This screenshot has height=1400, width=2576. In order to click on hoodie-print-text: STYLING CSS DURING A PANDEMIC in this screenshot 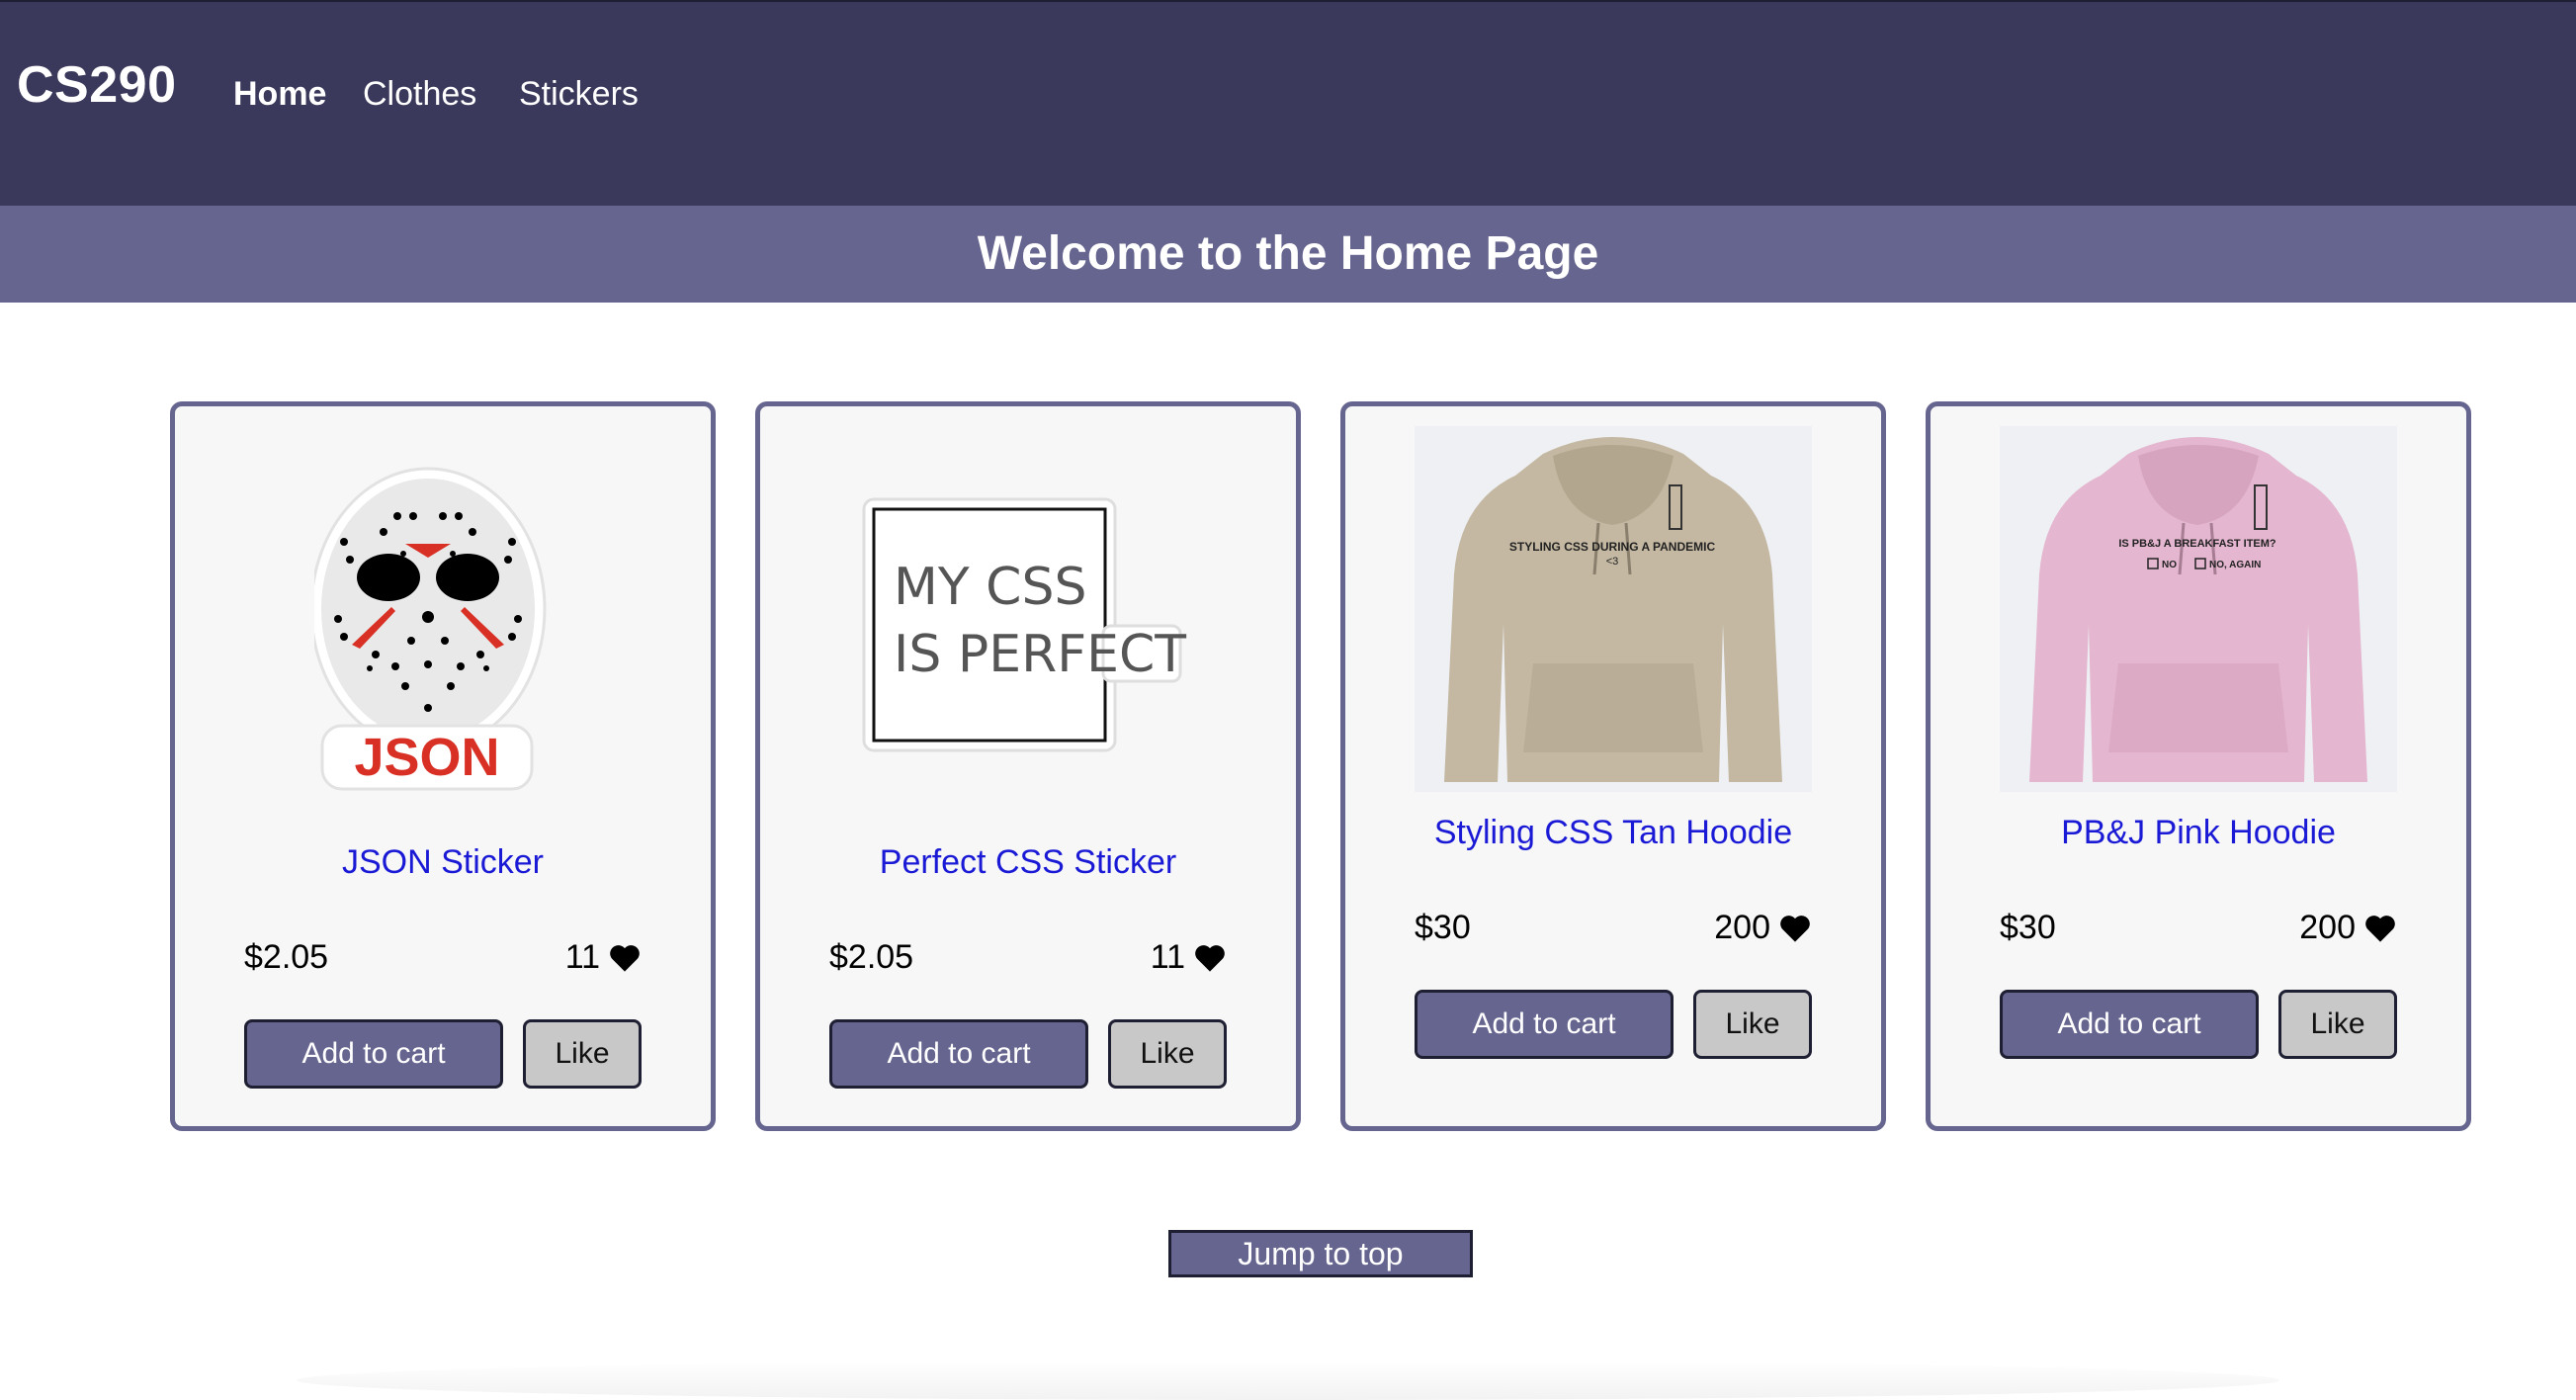, I will do `click(1612, 547)`.